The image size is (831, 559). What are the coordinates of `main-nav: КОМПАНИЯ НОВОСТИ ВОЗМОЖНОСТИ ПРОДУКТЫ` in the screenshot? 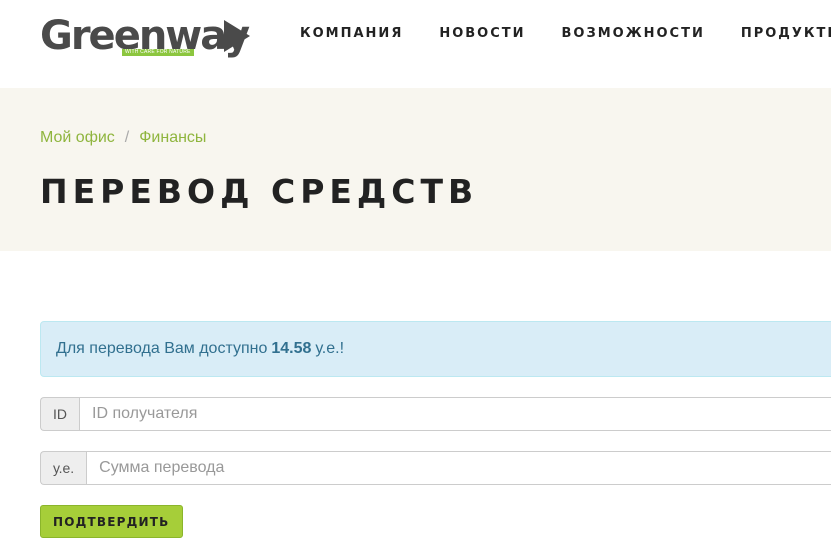 It's located at (565, 34).